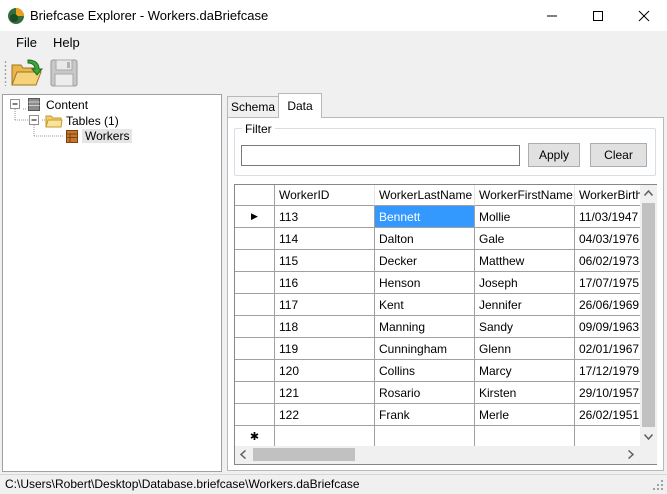  Describe the element at coordinates (325, 349) in the screenshot. I see `grid-cell: 119` at that location.